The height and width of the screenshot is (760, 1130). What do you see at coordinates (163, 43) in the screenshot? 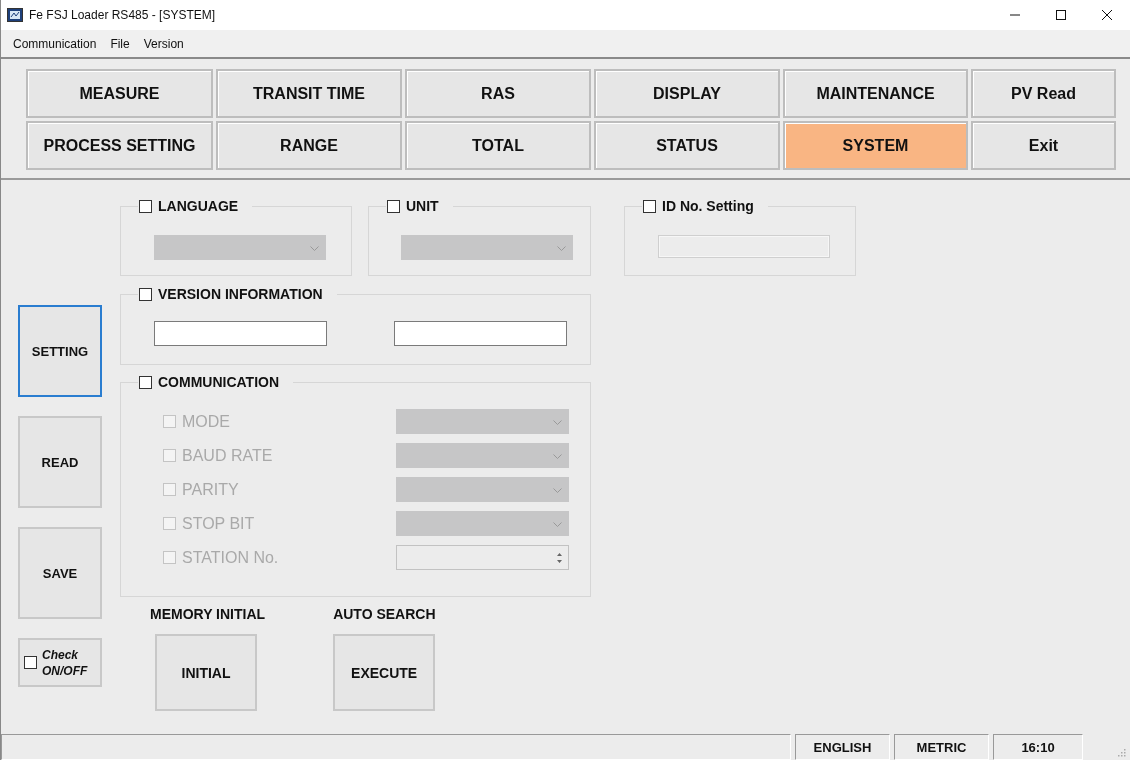
I see `menu-item: Version` at bounding box center [163, 43].